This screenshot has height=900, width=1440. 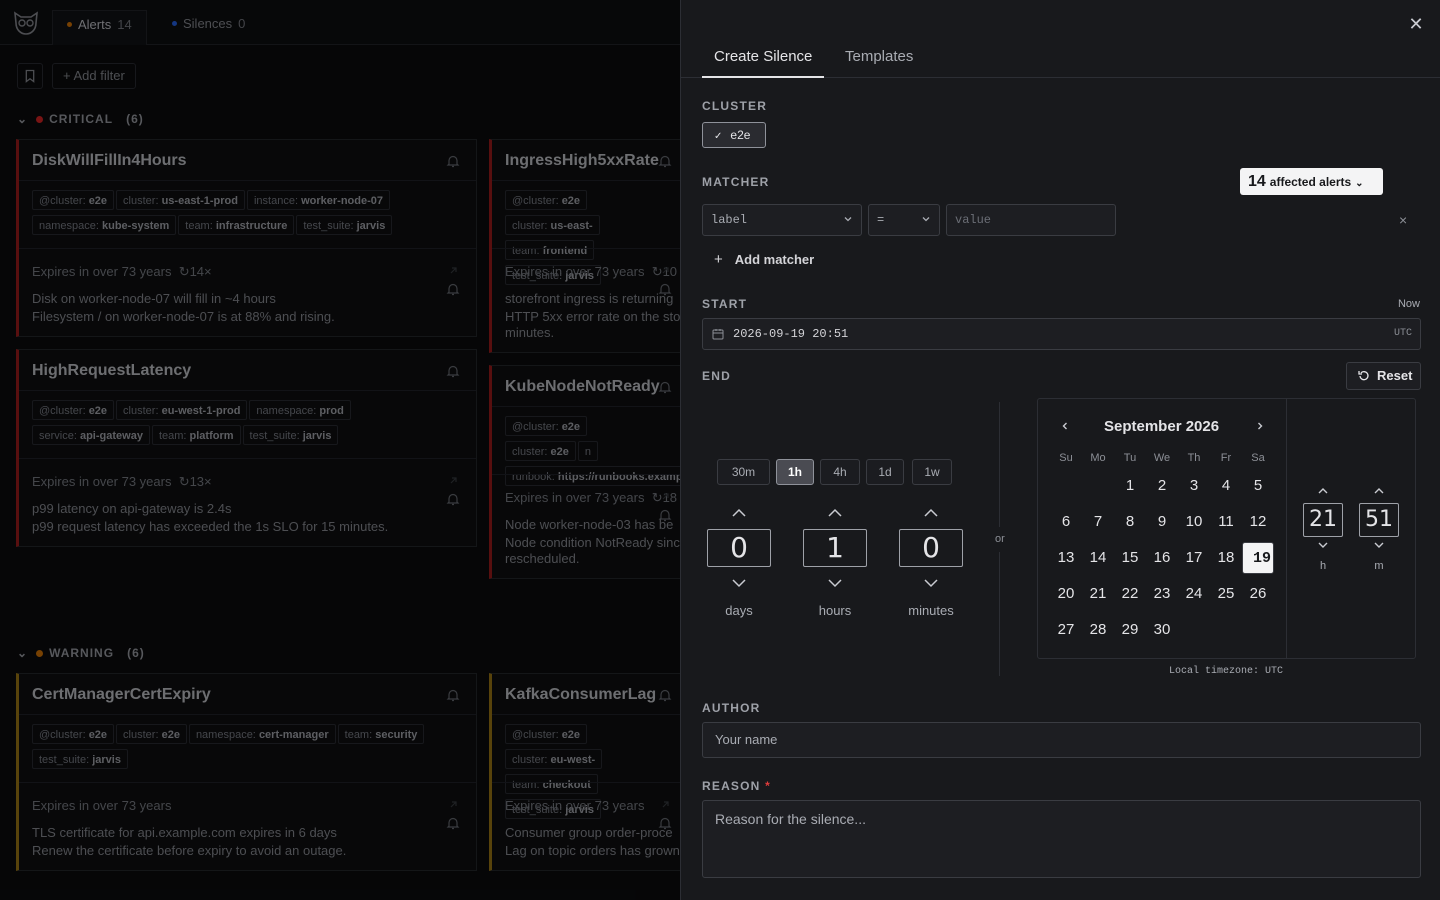 What do you see at coordinates (931, 583) in the screenshot?
I see `minutes-down-icon` at bounding box center [931, 583].